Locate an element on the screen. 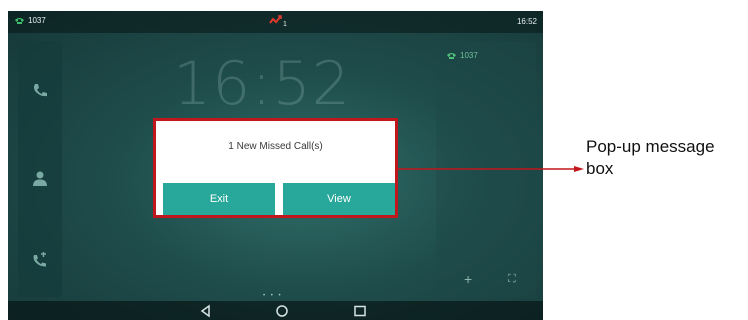 This screenshot has width=748, height=320. recent-apps-icon is located at coordinates (360, 311).